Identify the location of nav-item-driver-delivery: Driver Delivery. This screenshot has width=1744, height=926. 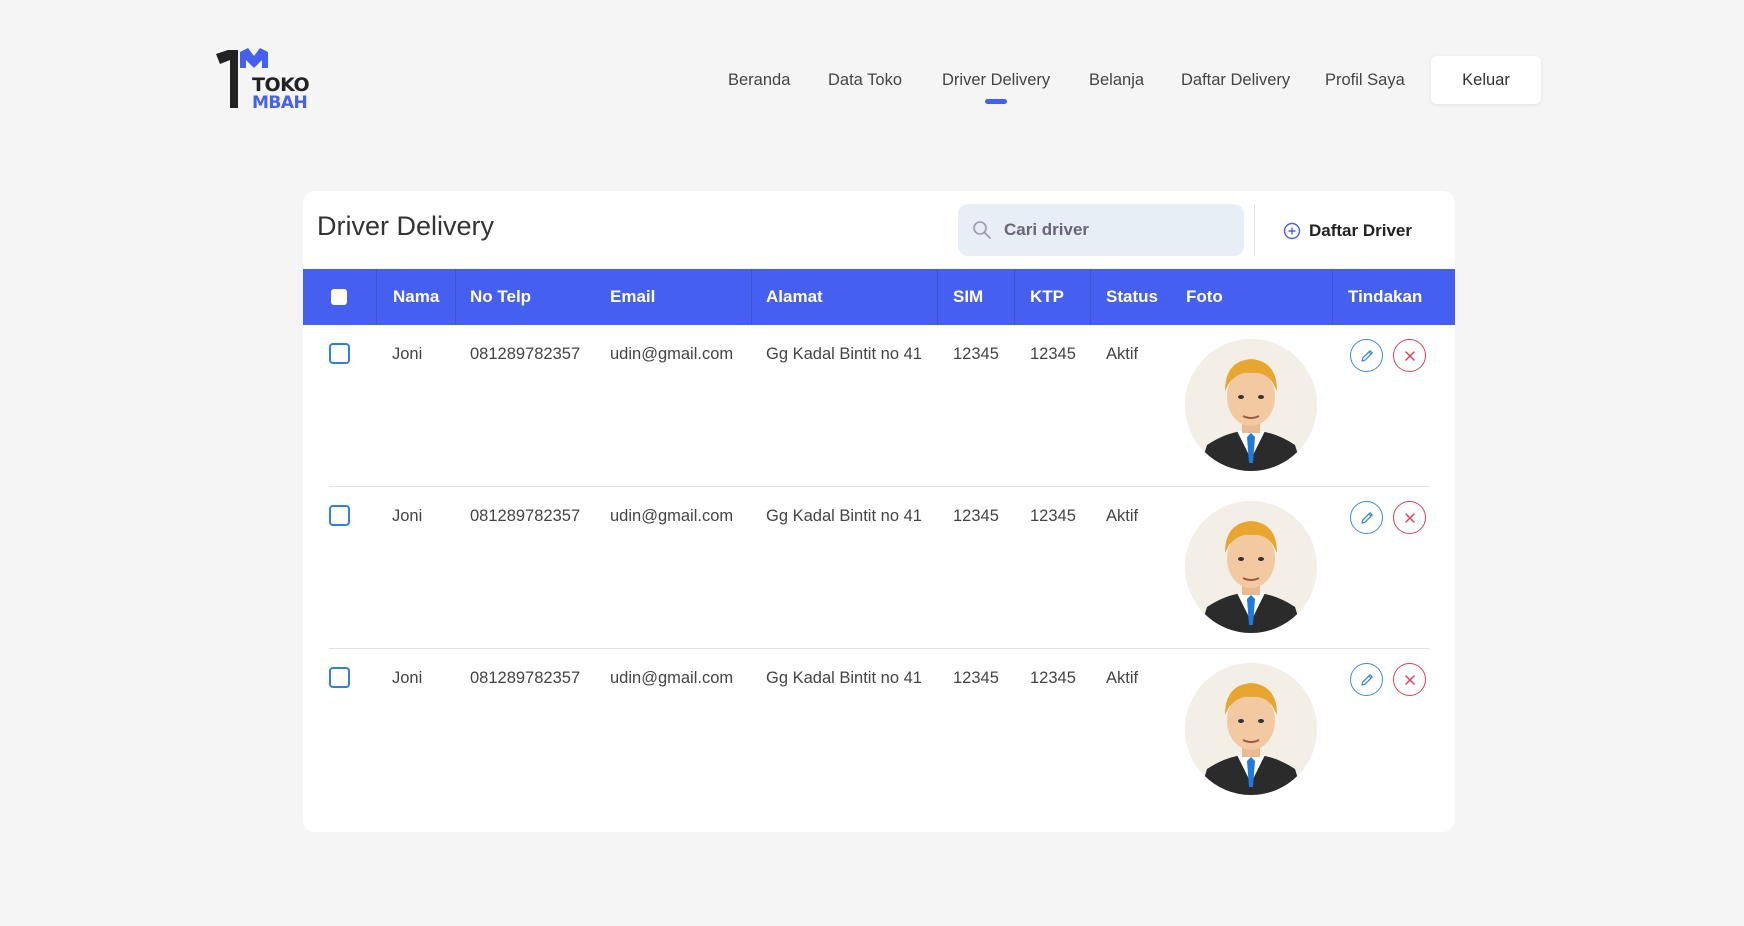
(996, 80).